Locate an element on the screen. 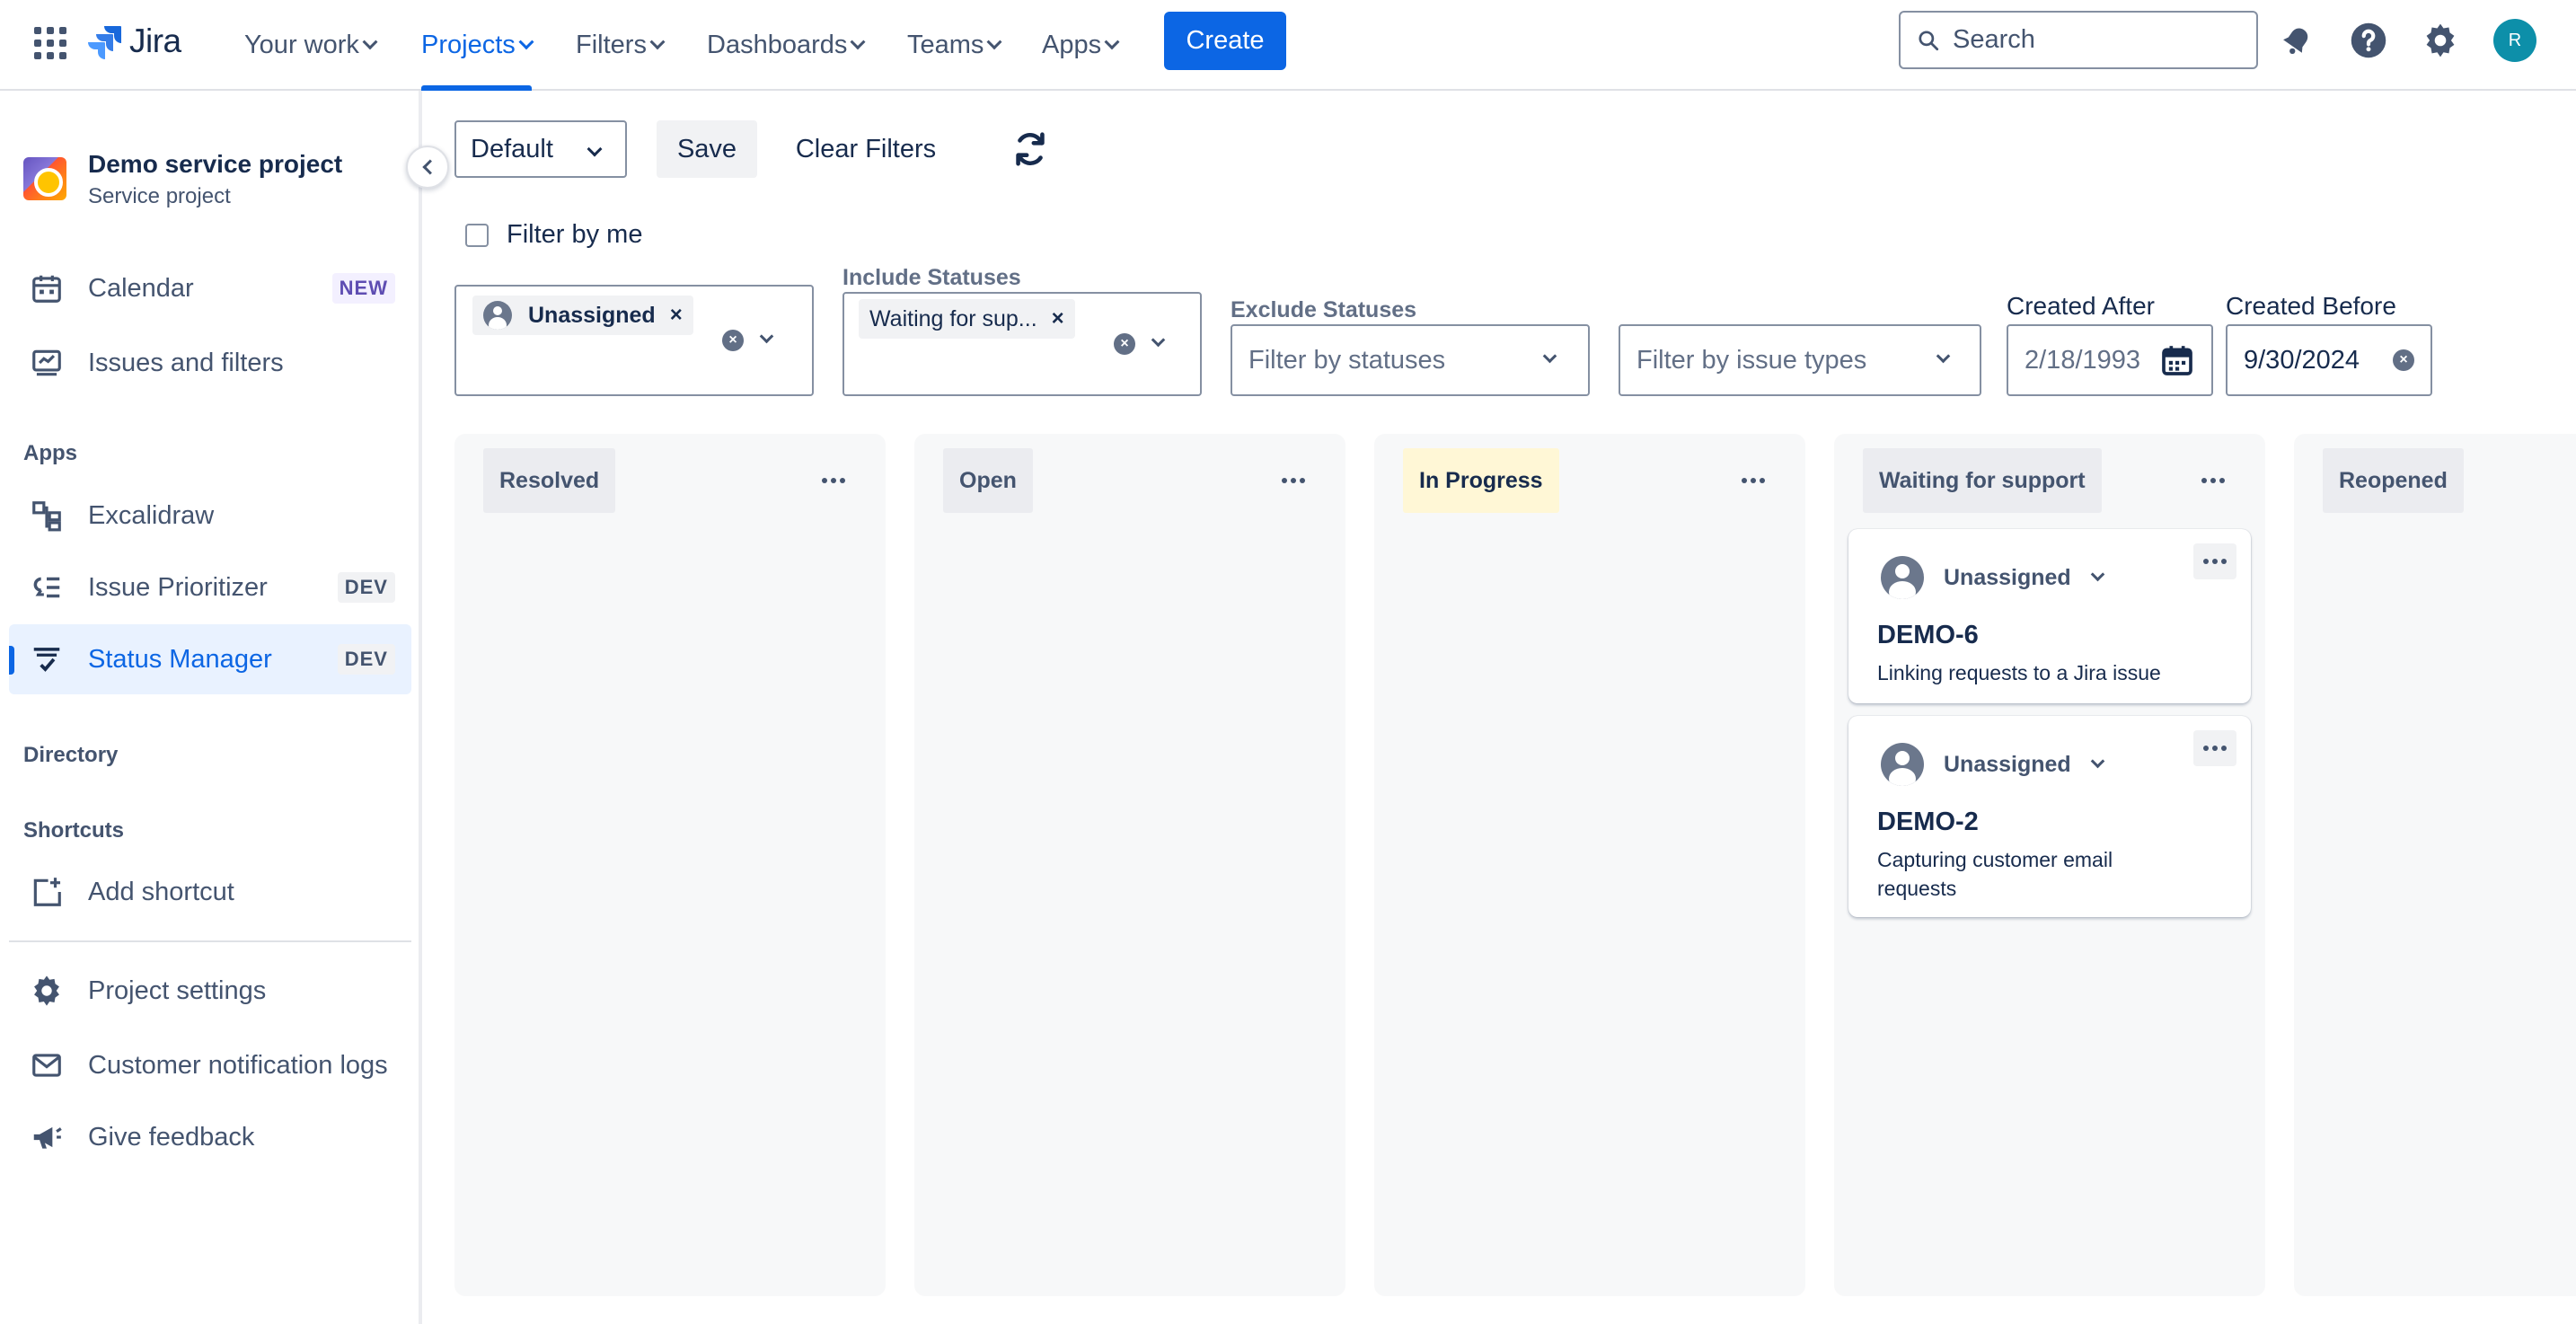  user-avatar: R is located at coordinates (2514, 40).